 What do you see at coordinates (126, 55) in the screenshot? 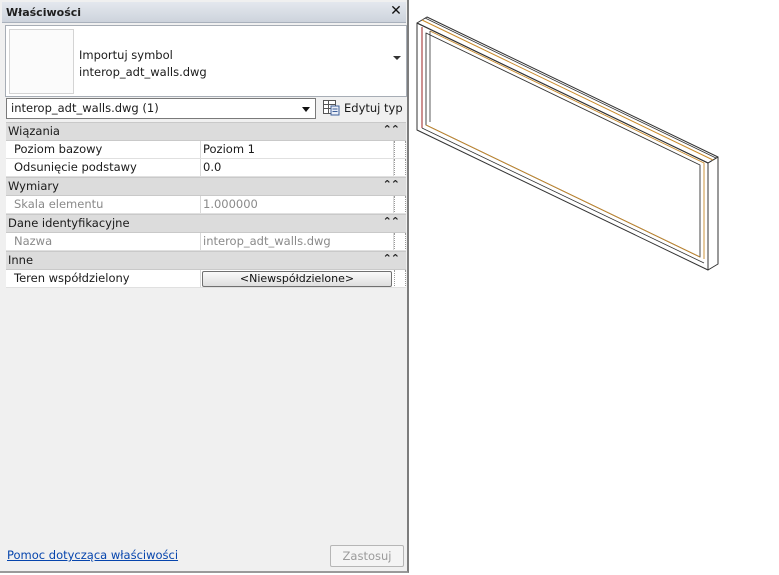
I see `type-family-label: Importuj symbol` at bounding box center [126, 55].